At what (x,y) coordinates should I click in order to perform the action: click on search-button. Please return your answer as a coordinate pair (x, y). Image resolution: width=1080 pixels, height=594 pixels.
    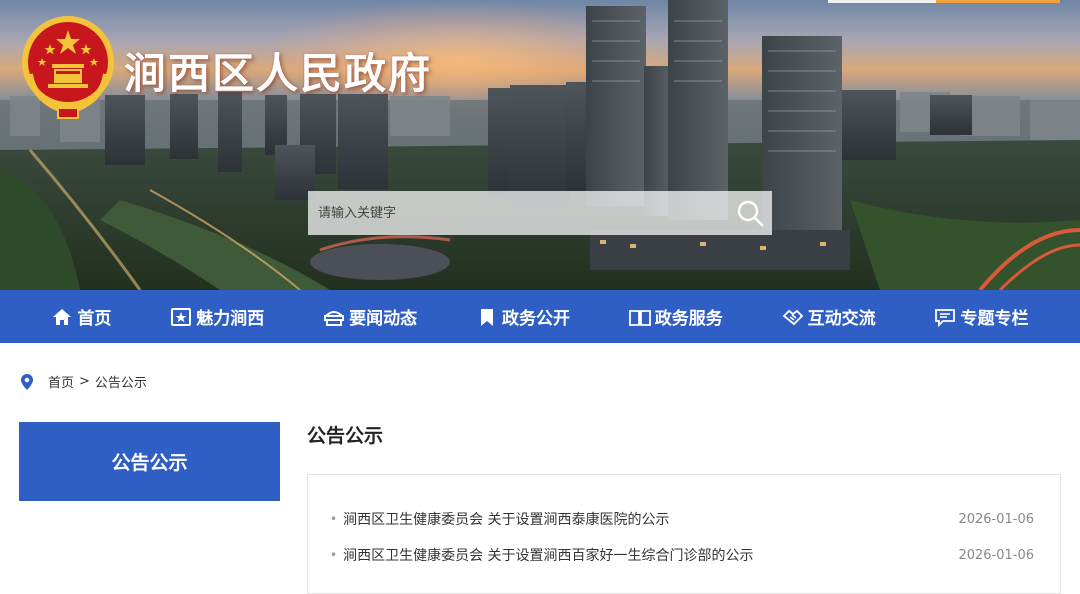
    Looking at the image, I should click on (750, 213).